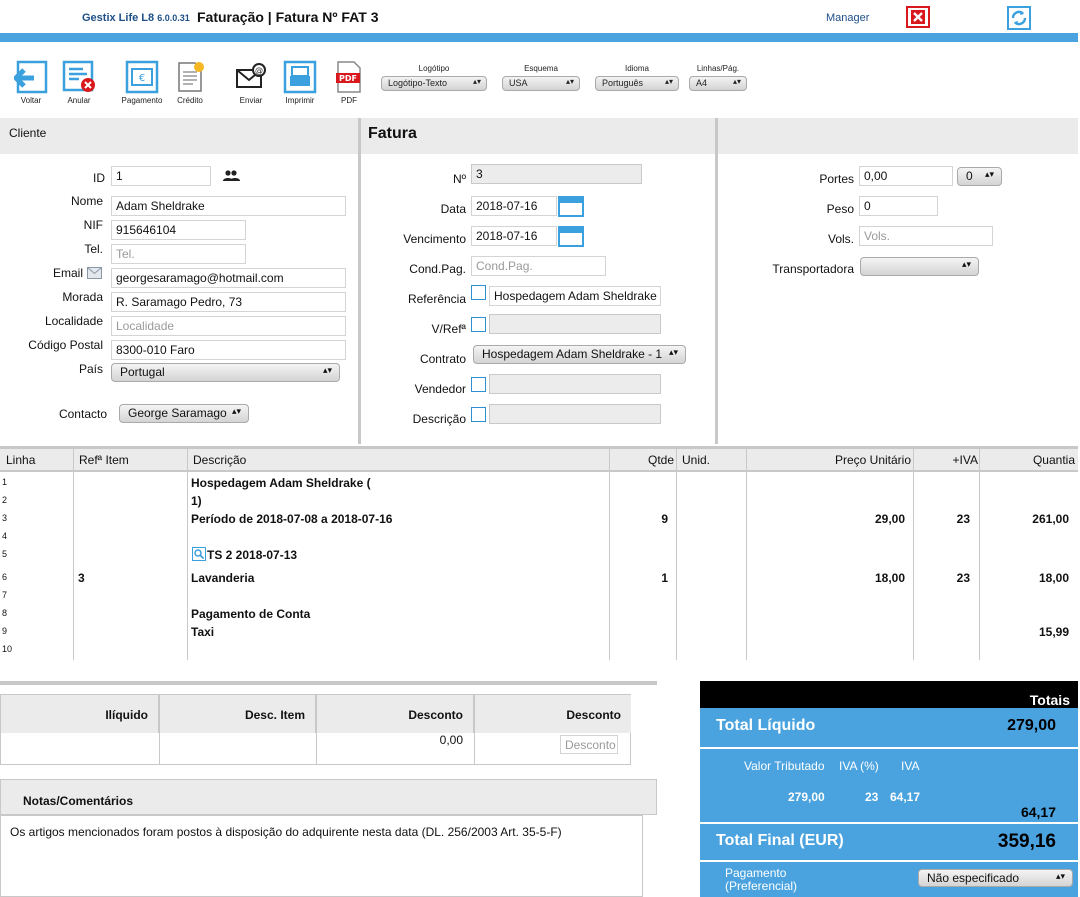  Describe the element at coordinates (199, 554) in the screenshot. I see `magnifier-icon` at that location.